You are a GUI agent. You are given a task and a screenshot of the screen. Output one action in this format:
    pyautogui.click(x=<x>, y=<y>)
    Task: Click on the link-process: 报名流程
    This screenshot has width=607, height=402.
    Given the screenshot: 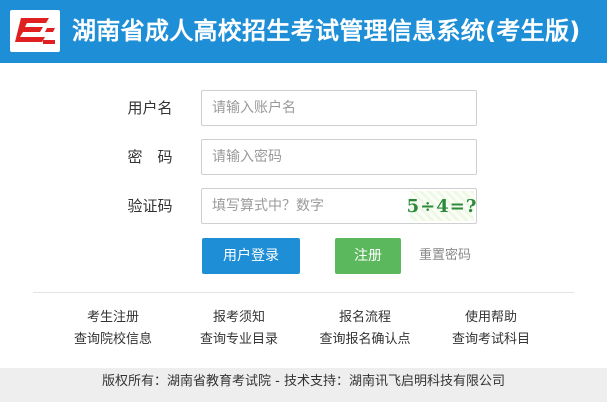 What is the action you would take?
    pyautogui.click(x=365, y=315)
    